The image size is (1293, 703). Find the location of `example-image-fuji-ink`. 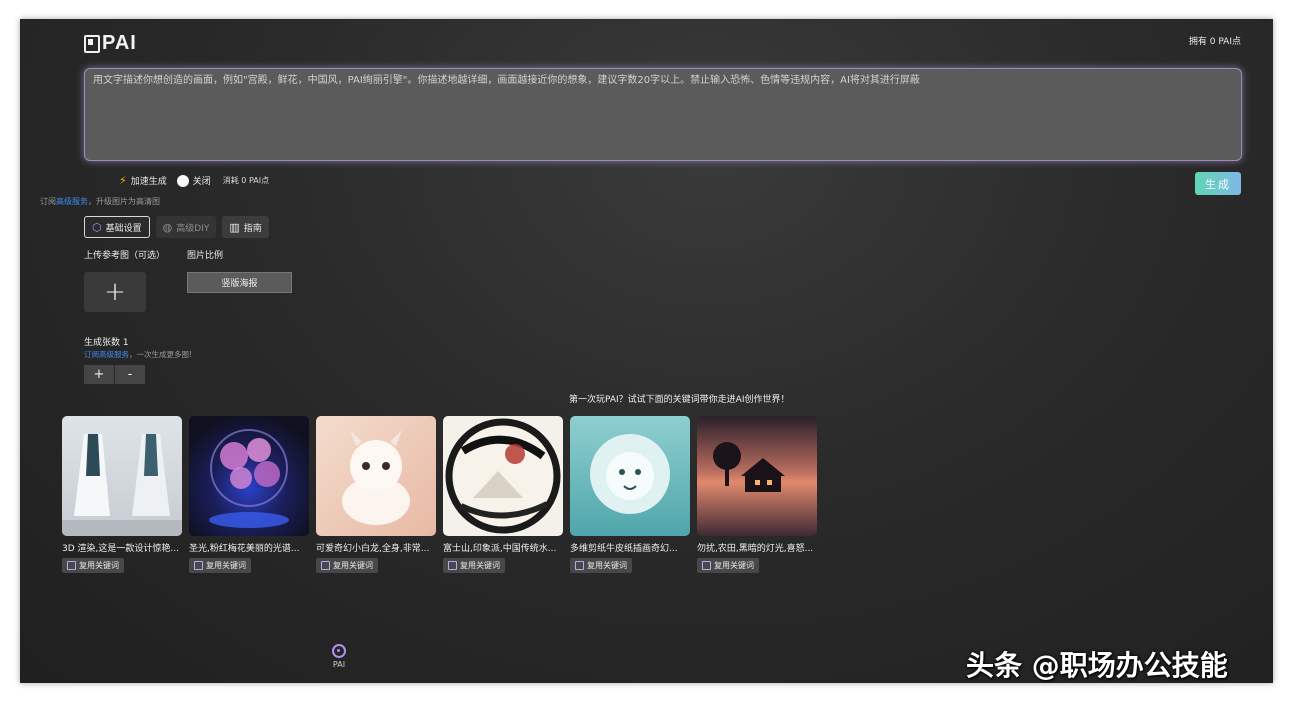

example-image-fuji-ink is located at coordinates (503, 476).